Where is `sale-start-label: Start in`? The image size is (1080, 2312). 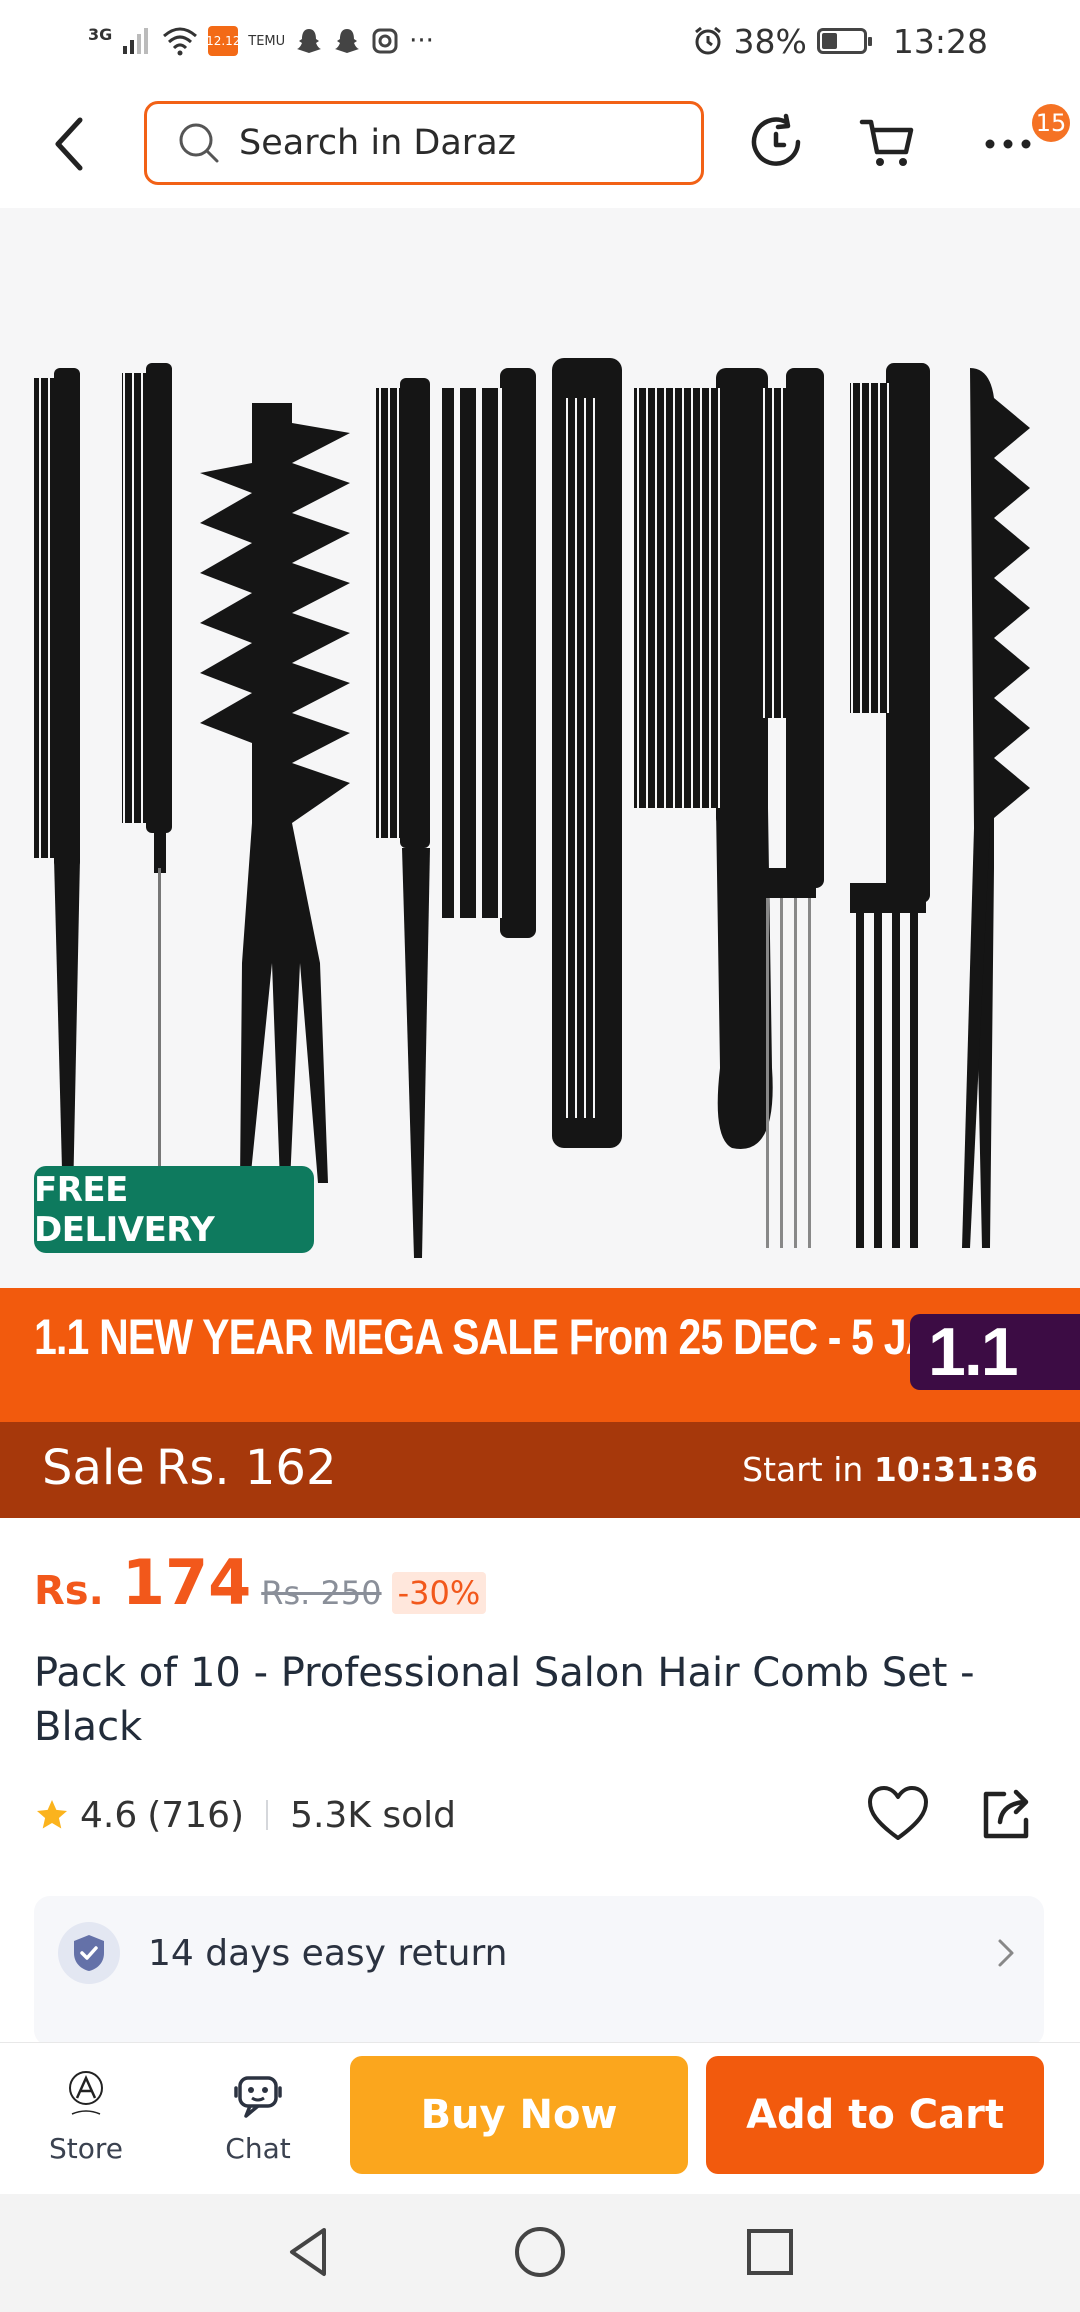 sale-start-label: Start in is located at coordinates (803, 1469).